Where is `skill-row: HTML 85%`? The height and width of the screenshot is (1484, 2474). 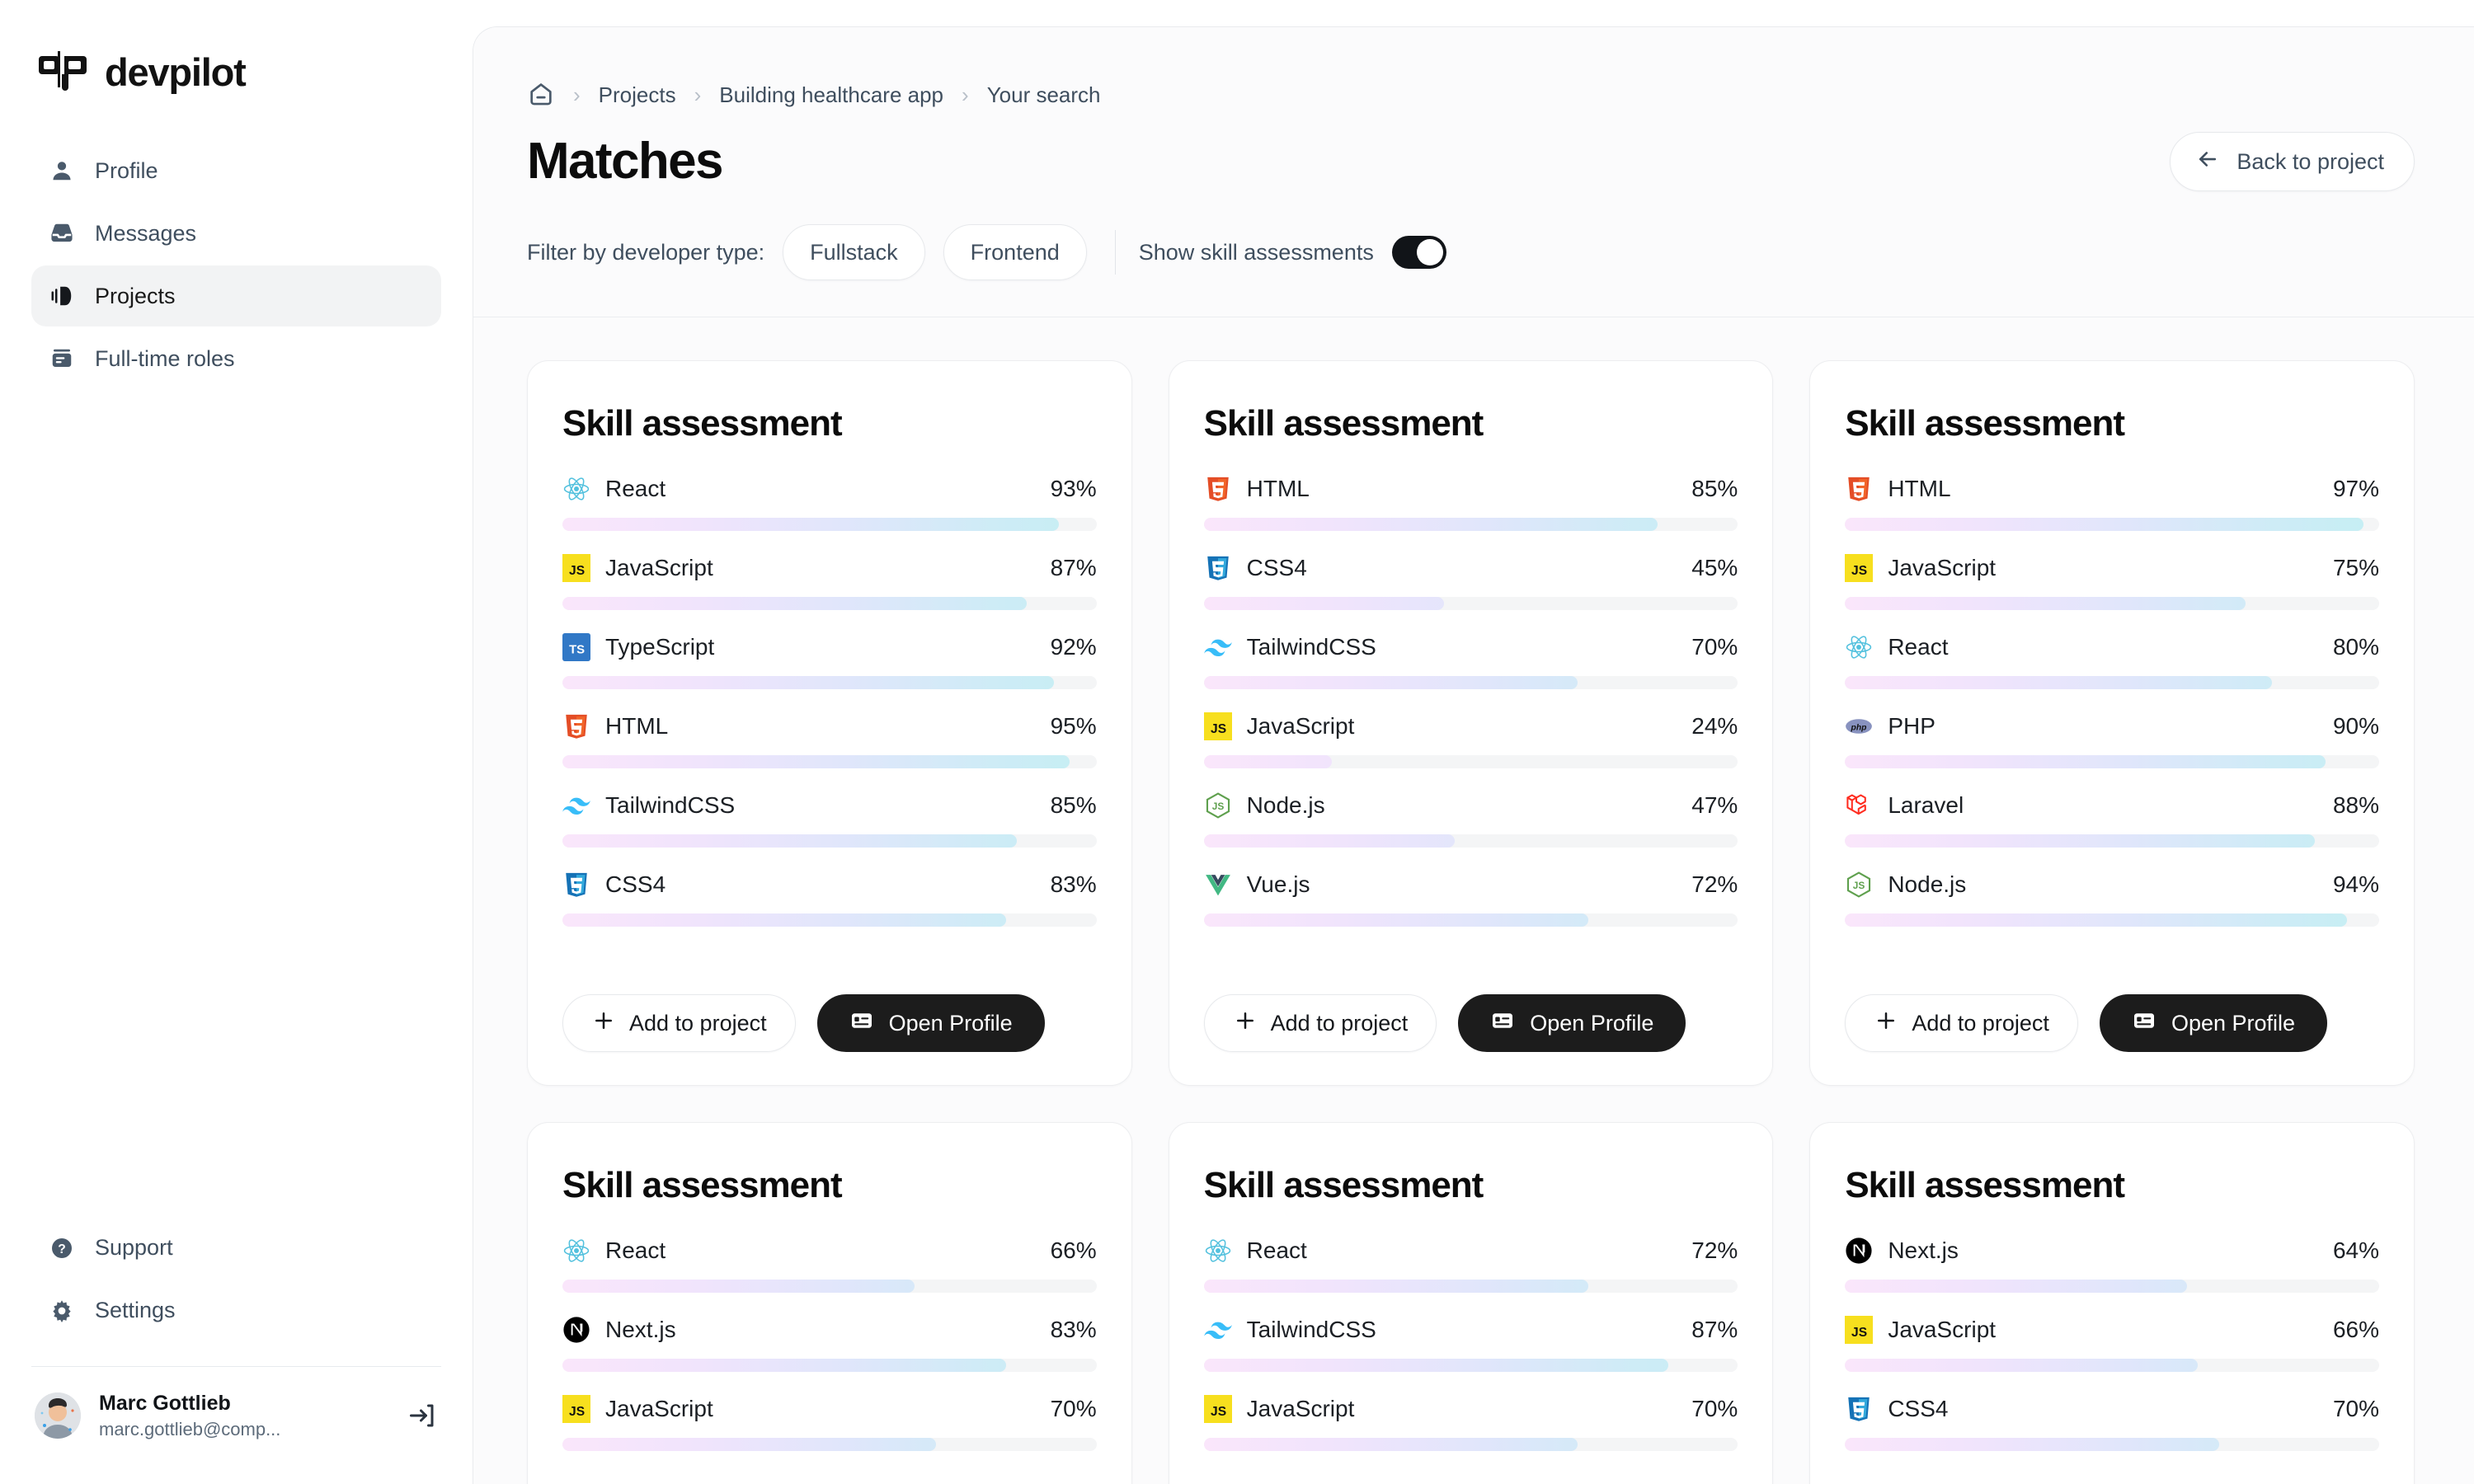
skill-row: HTML 85% is located at coordinates (1470, 504).